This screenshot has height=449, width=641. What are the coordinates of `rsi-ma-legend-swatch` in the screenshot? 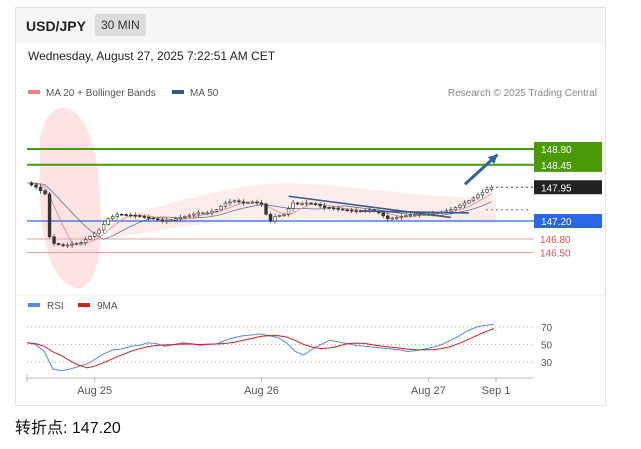 It's located at (84, 305).